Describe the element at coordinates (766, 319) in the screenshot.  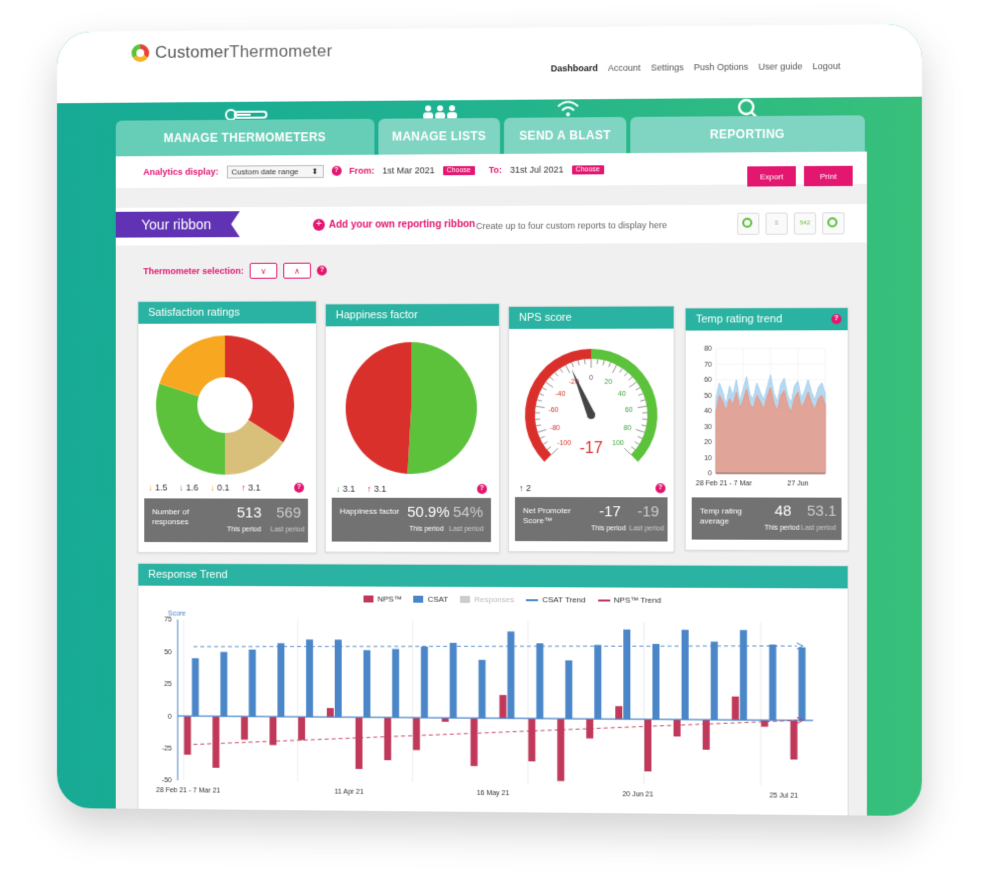
I see `card-title: Temp rating trend?` at that location.